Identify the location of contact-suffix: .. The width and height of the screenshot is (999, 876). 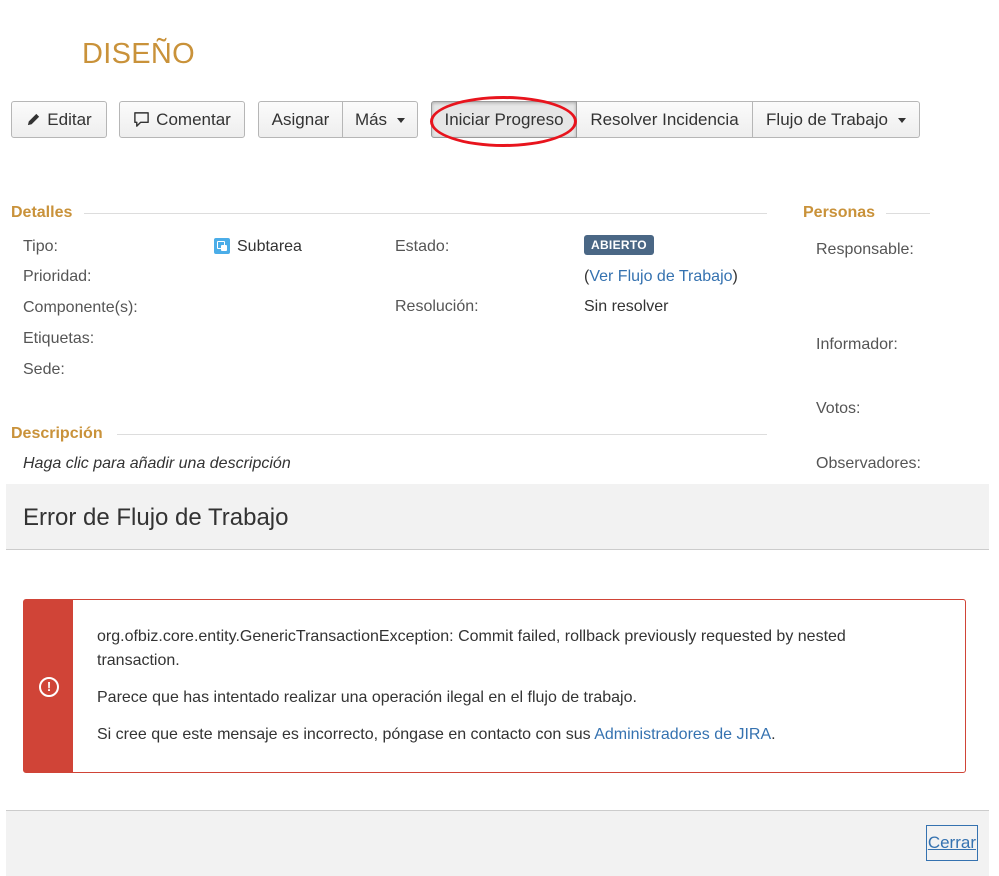
(773, 734).